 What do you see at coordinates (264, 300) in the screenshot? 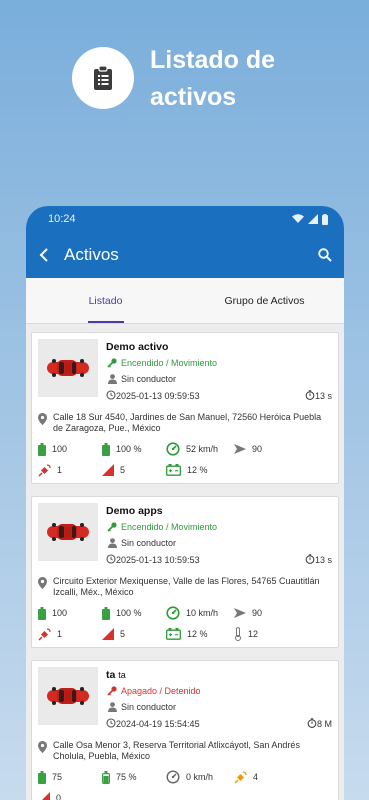
I see `tab-grupo-de-activos: Grupo de Activos` at bounding box center [264, 300].